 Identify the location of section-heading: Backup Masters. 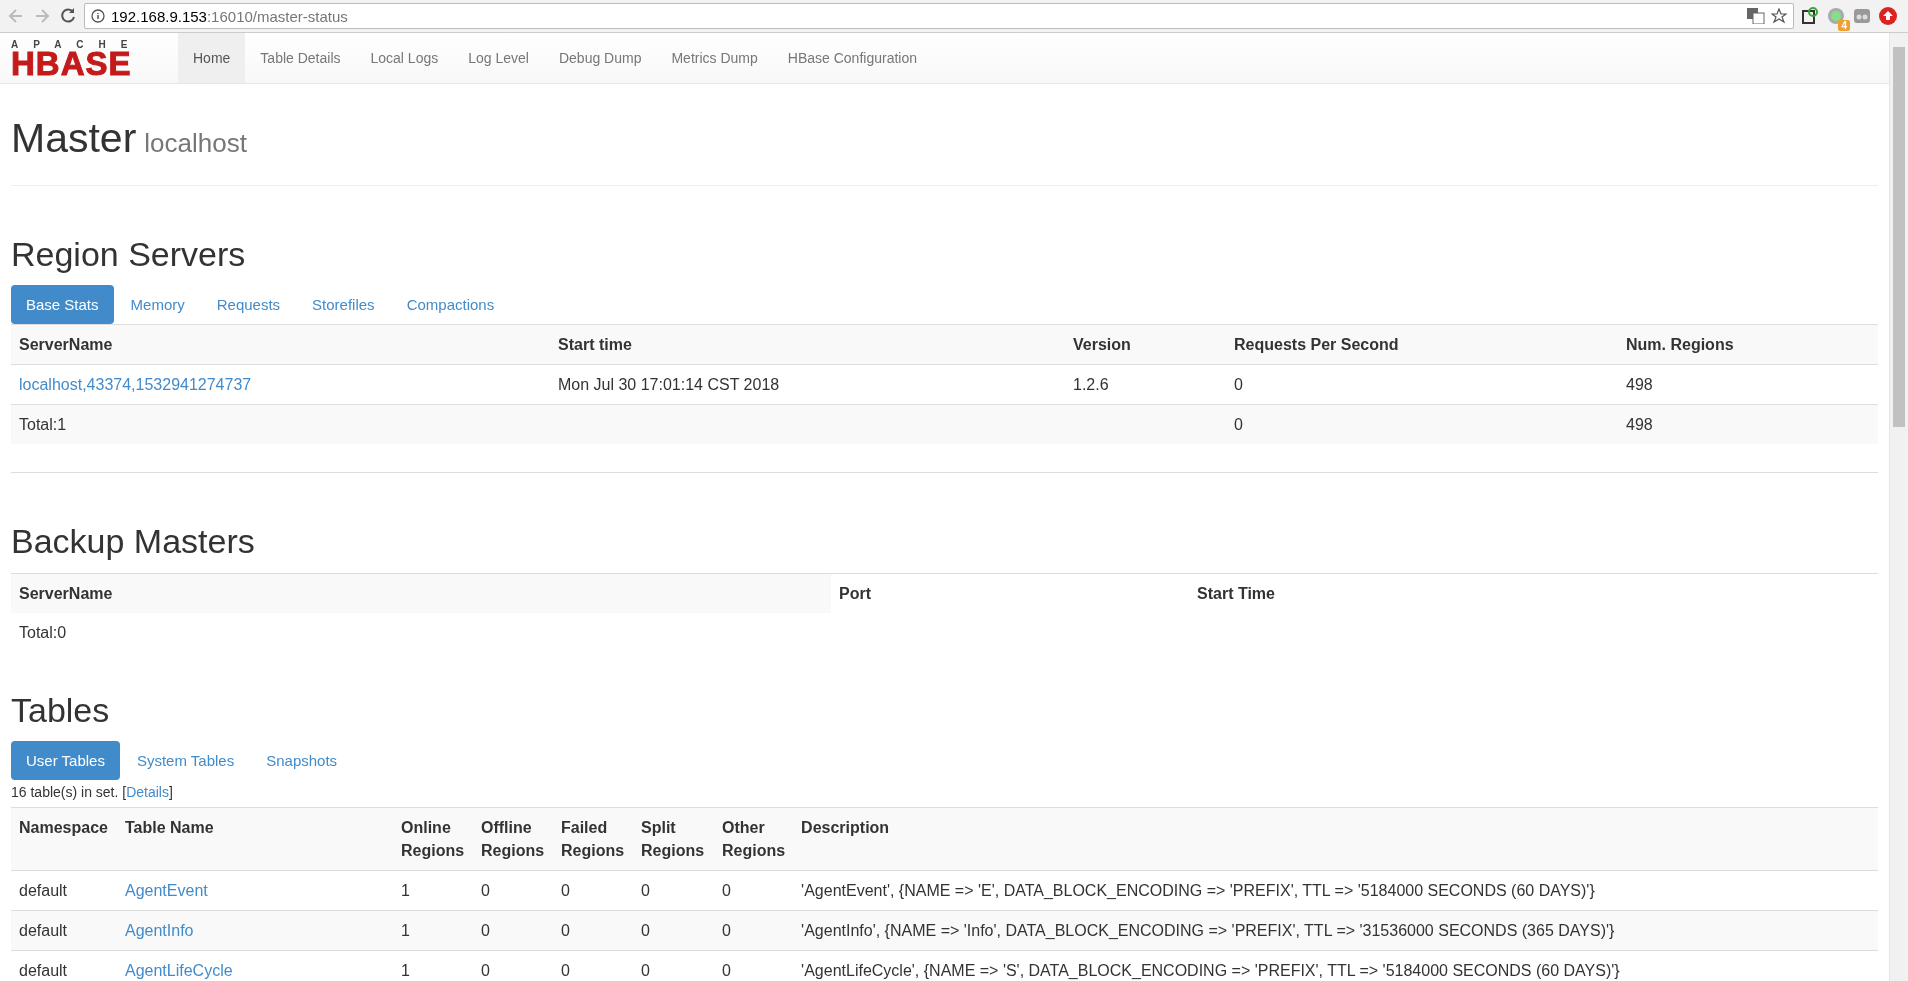
(133, 542).